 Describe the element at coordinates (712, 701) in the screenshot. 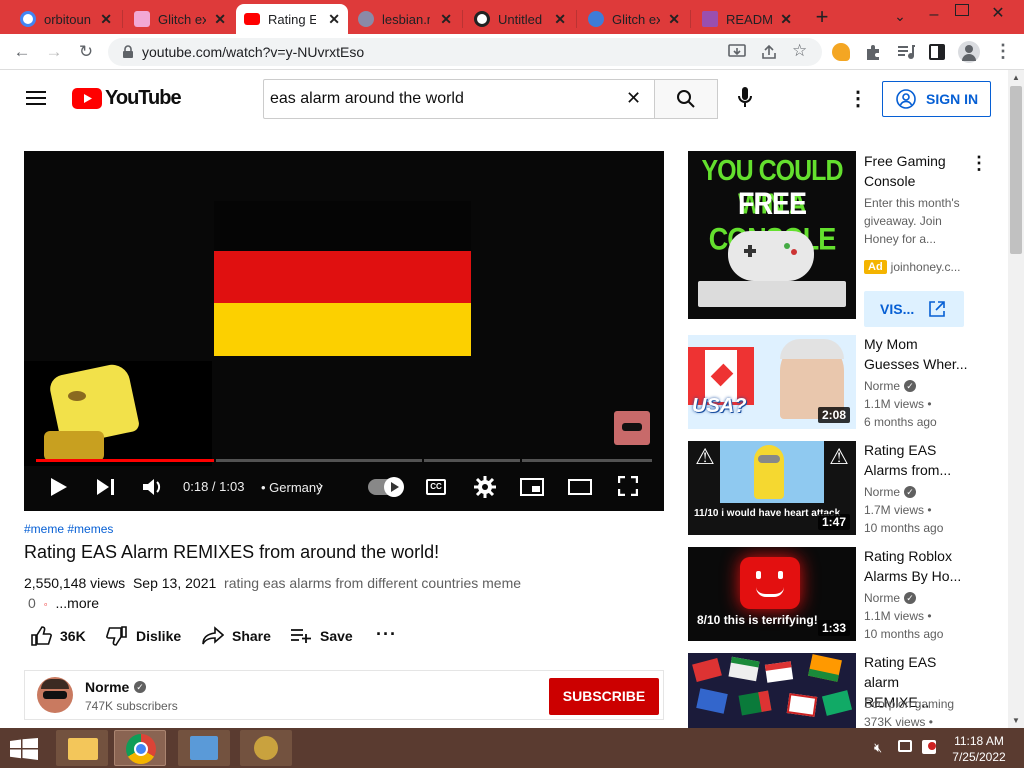

I see `flag-icon` at that location.